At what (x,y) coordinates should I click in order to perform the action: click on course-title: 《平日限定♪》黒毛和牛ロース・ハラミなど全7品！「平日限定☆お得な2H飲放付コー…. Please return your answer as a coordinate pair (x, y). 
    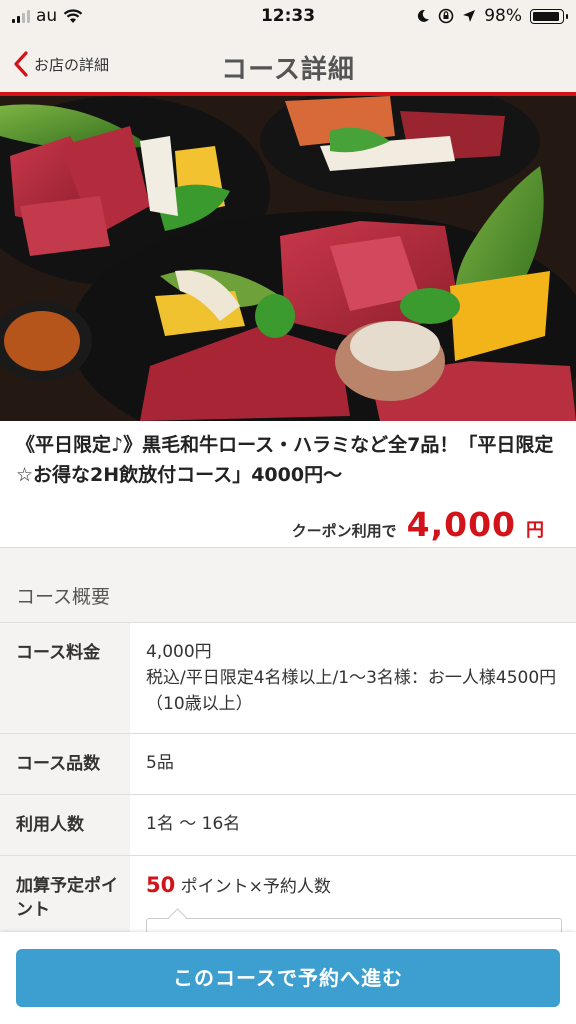
    Looking at the image, I should click on (285, 460).